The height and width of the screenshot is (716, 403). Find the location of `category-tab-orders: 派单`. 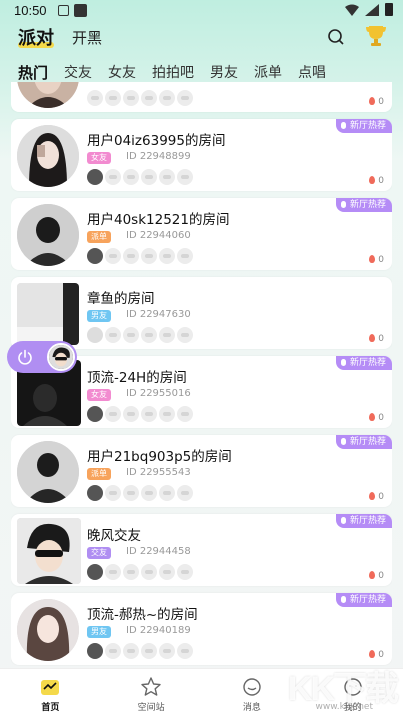

category-tab-orders: 派单 is located at coordinates (268, 72).